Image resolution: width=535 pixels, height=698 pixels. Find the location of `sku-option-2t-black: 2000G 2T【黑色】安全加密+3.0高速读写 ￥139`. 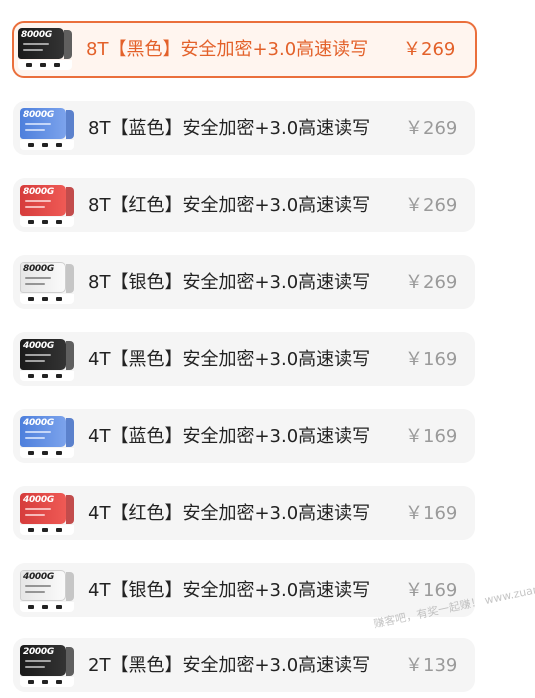

sku-option-2t-black: 2000G 2T【黑色】安全加密+3.0高速读写 ￥139 is located at coordinates (244, 665).